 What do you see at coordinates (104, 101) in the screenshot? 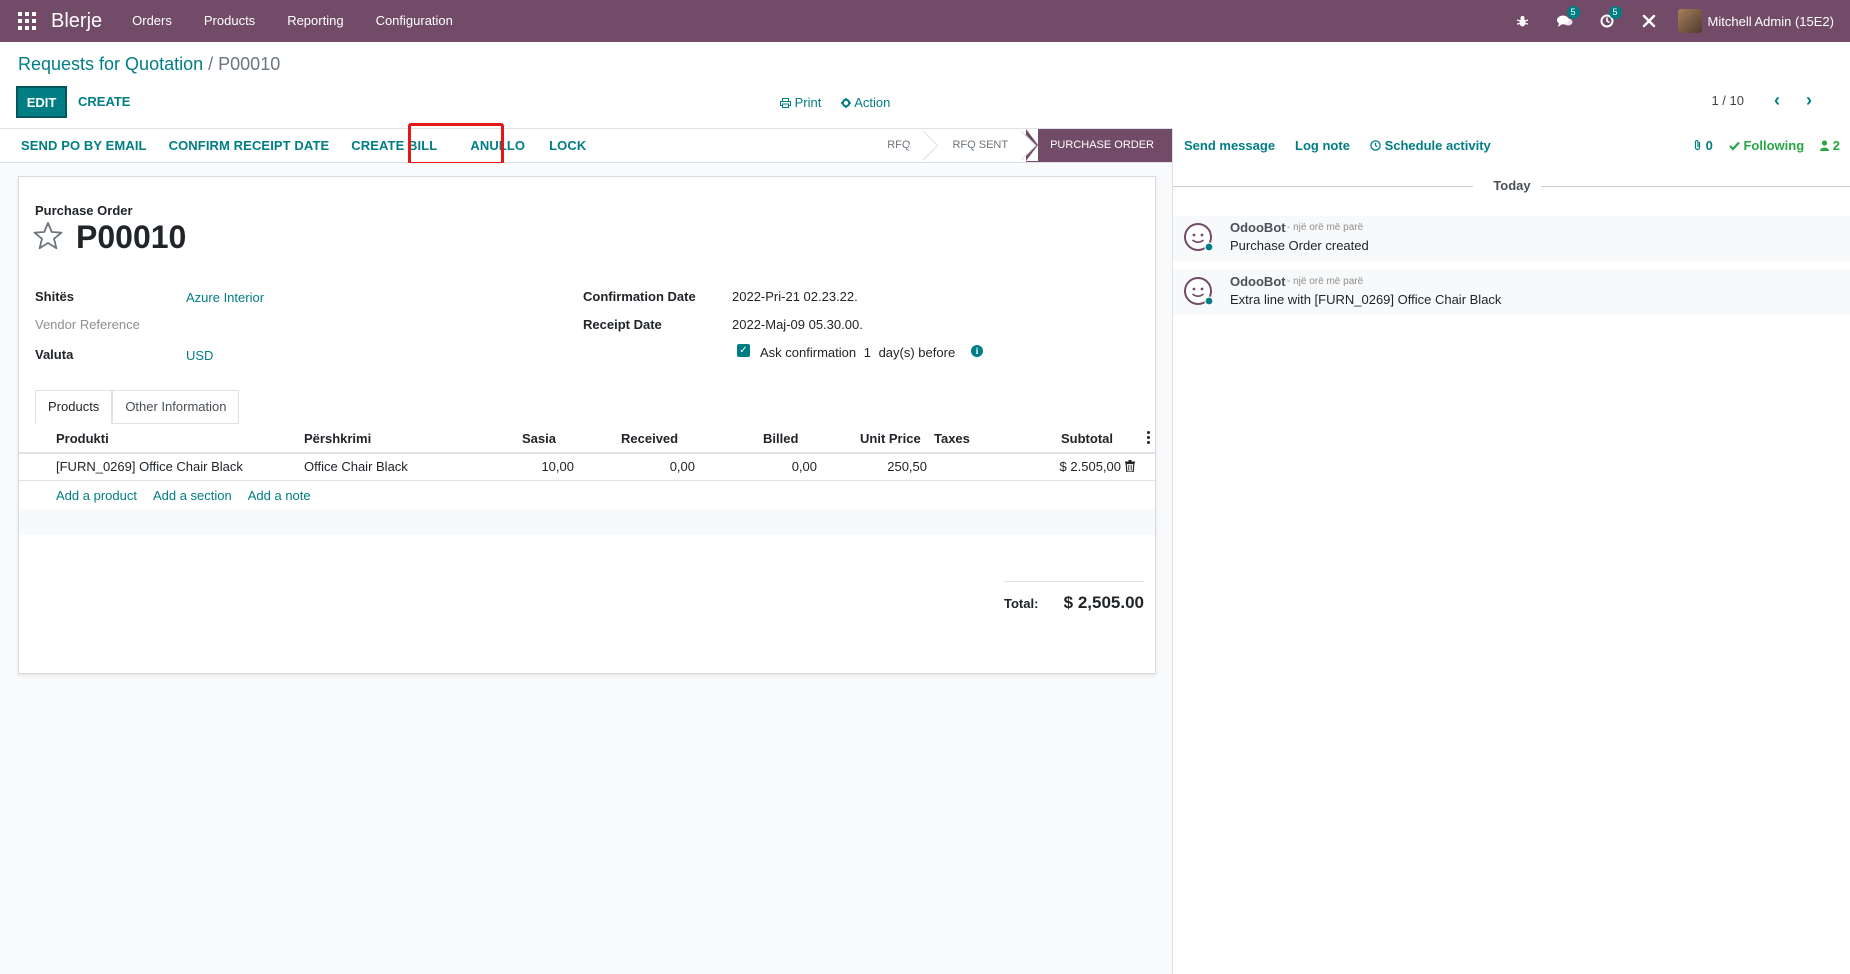
I see `create-button: CREATE` at bounding box center [104, 101].